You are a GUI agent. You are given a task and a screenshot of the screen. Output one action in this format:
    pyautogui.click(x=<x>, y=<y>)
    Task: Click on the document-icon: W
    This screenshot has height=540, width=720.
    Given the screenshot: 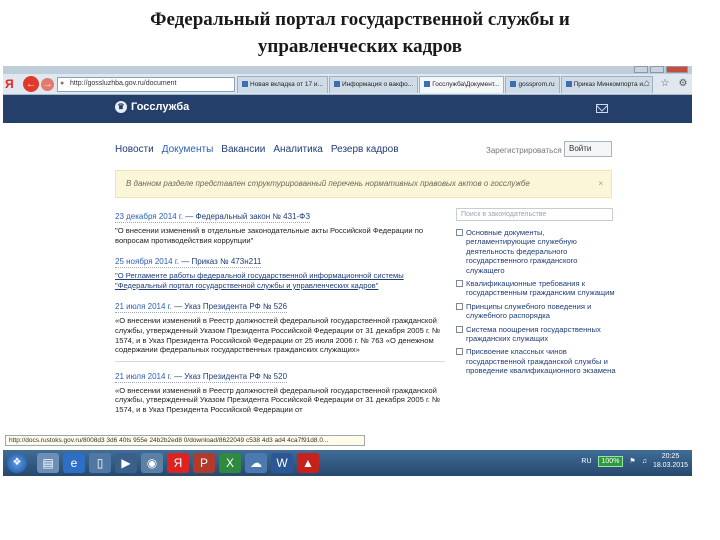 What is the action you would take?
    pyautogui.click(x=282, y=463)
    